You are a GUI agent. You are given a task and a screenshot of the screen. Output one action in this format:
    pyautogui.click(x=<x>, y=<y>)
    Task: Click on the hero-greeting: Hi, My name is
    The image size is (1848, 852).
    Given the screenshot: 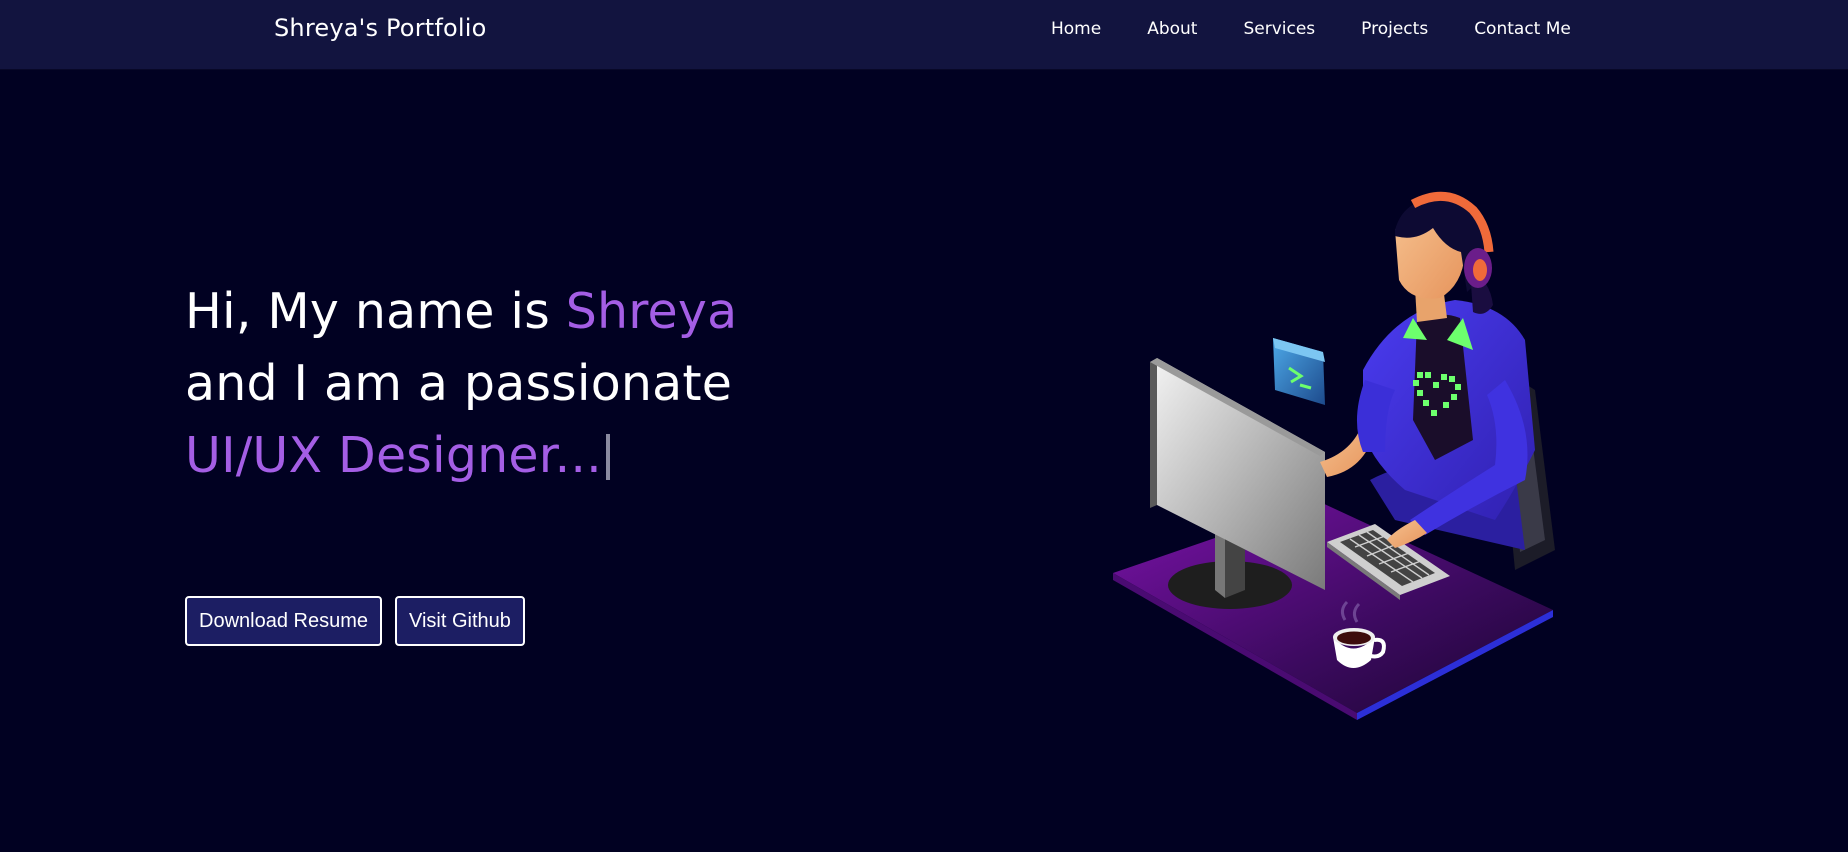 What is the action you would take?
    pyautogui.click(x=375, y=311)
    